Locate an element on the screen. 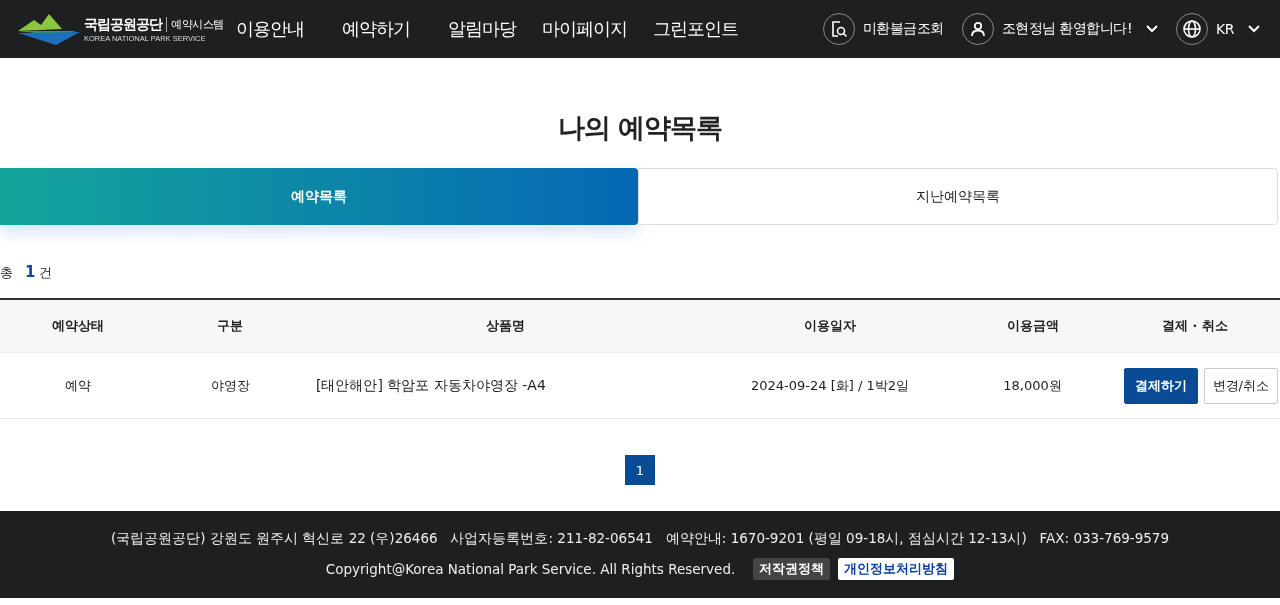  column-header: 이용일자 is located at coordinates (830, 326).